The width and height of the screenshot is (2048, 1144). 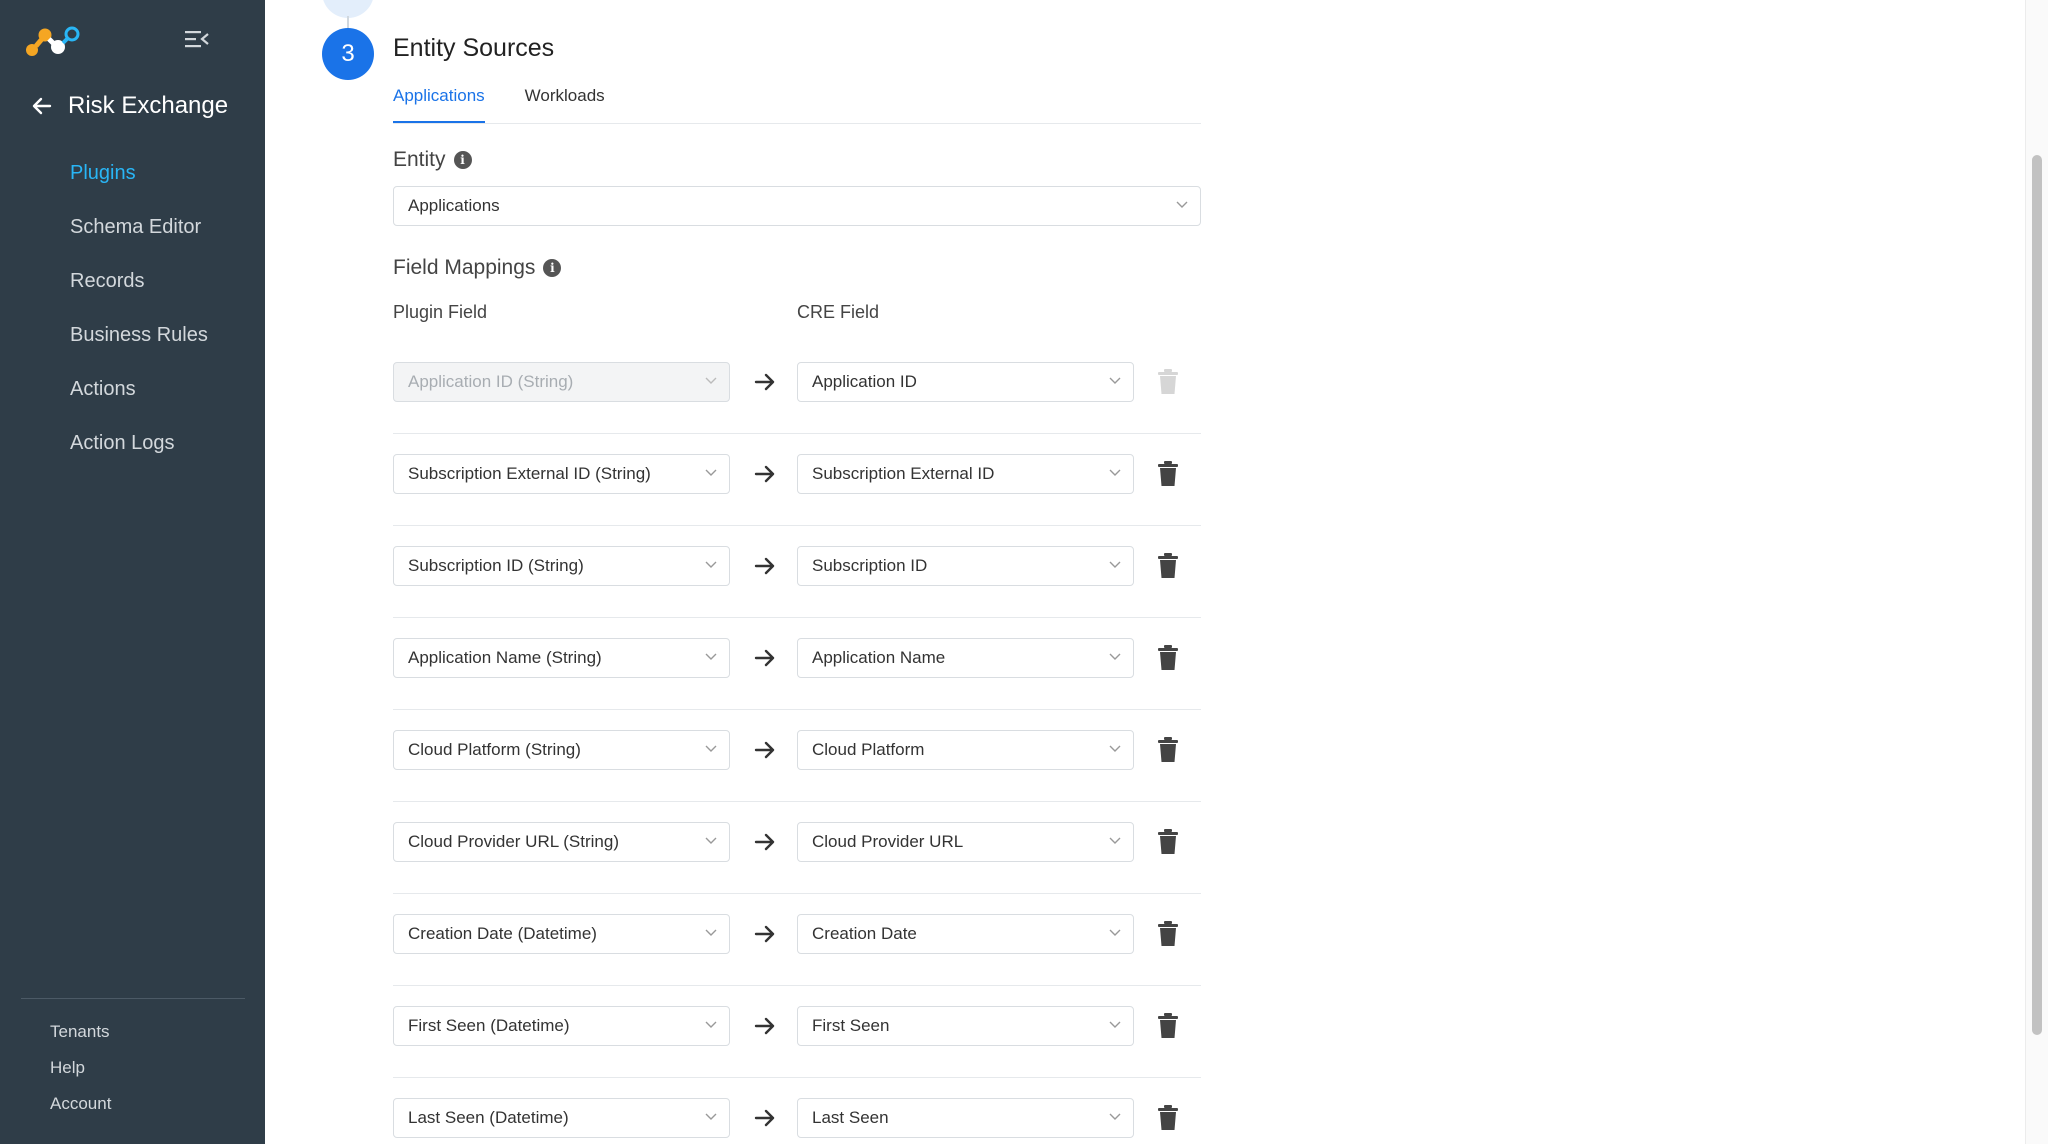 I want to click on mapping-row: Application ID (String) Application ID, so click(x=797, y=388).